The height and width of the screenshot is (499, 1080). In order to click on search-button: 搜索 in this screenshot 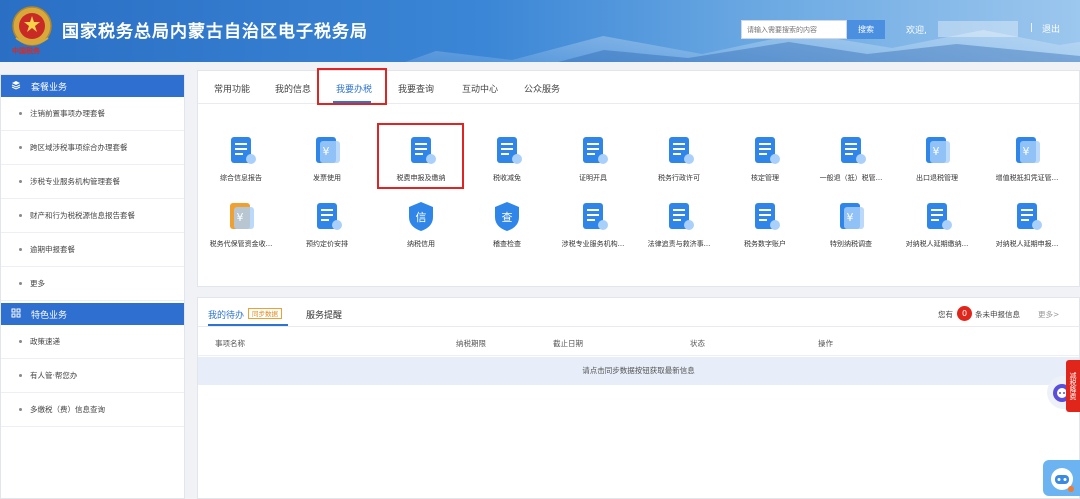, I will do `click(866, 29)`.